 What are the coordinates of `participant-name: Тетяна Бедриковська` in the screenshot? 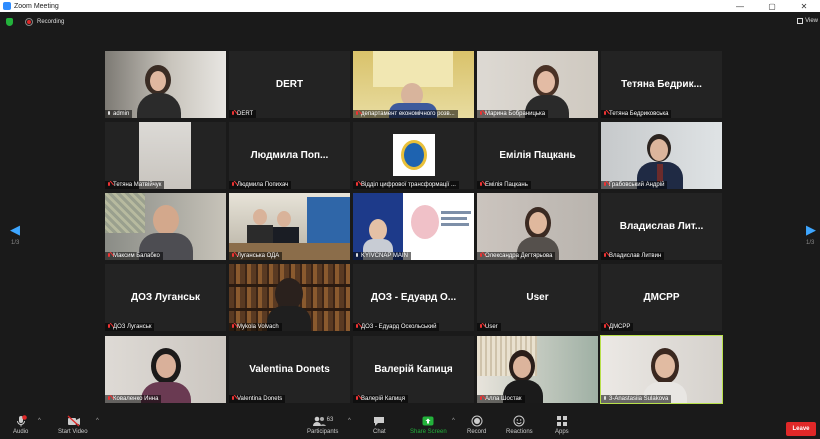 It's located at (639, 114).